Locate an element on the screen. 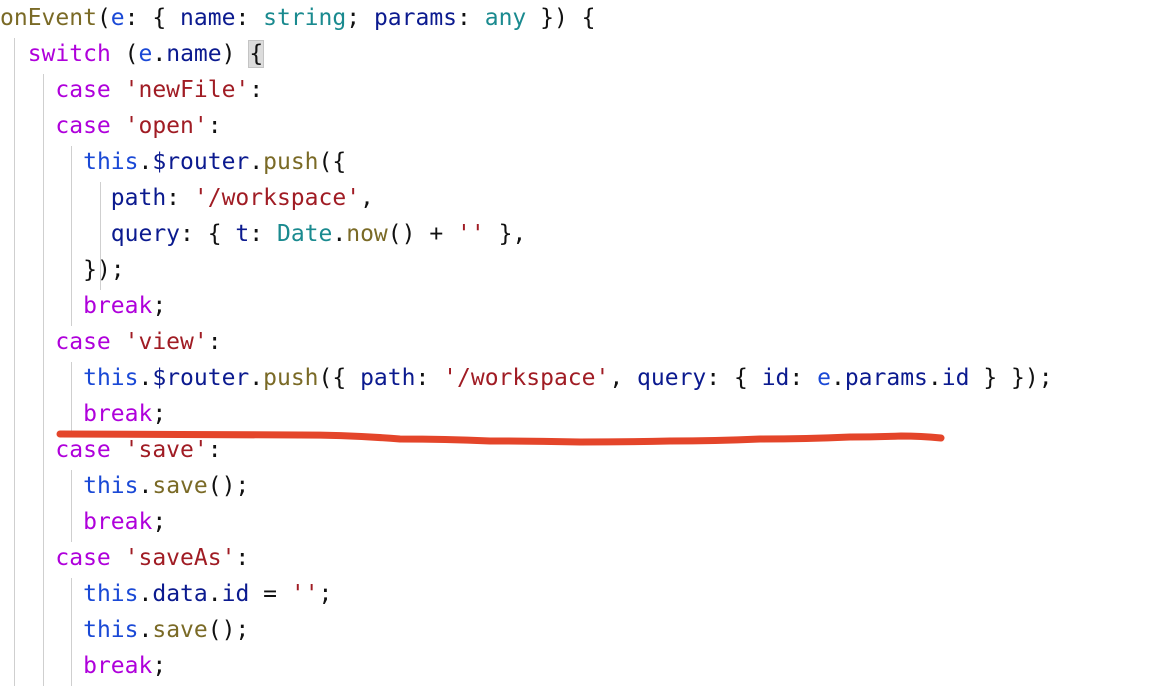 The width and height of the screenshot is (1170, 686). code-token: ({ is located at coordinates (339, 378).